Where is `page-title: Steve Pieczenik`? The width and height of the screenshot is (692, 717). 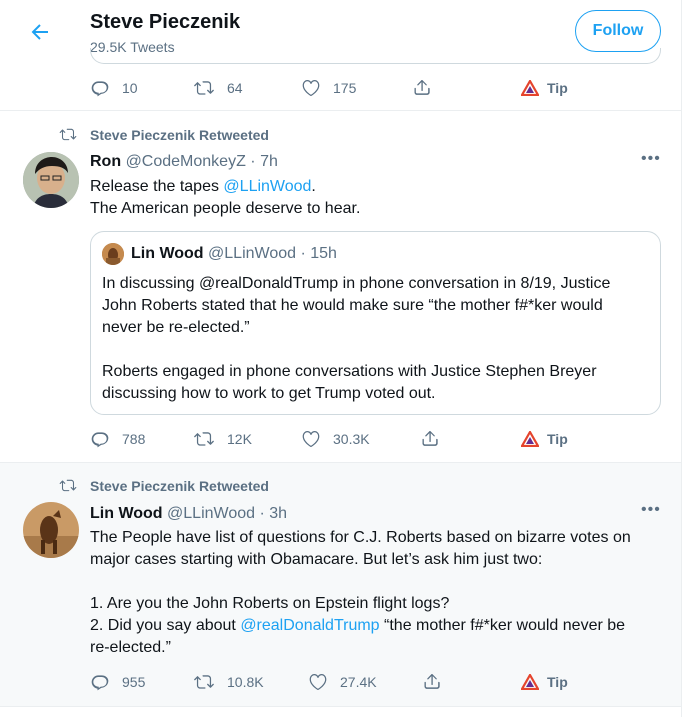
page-title: Steve Pieczenik is located at coordinates (165, 22).